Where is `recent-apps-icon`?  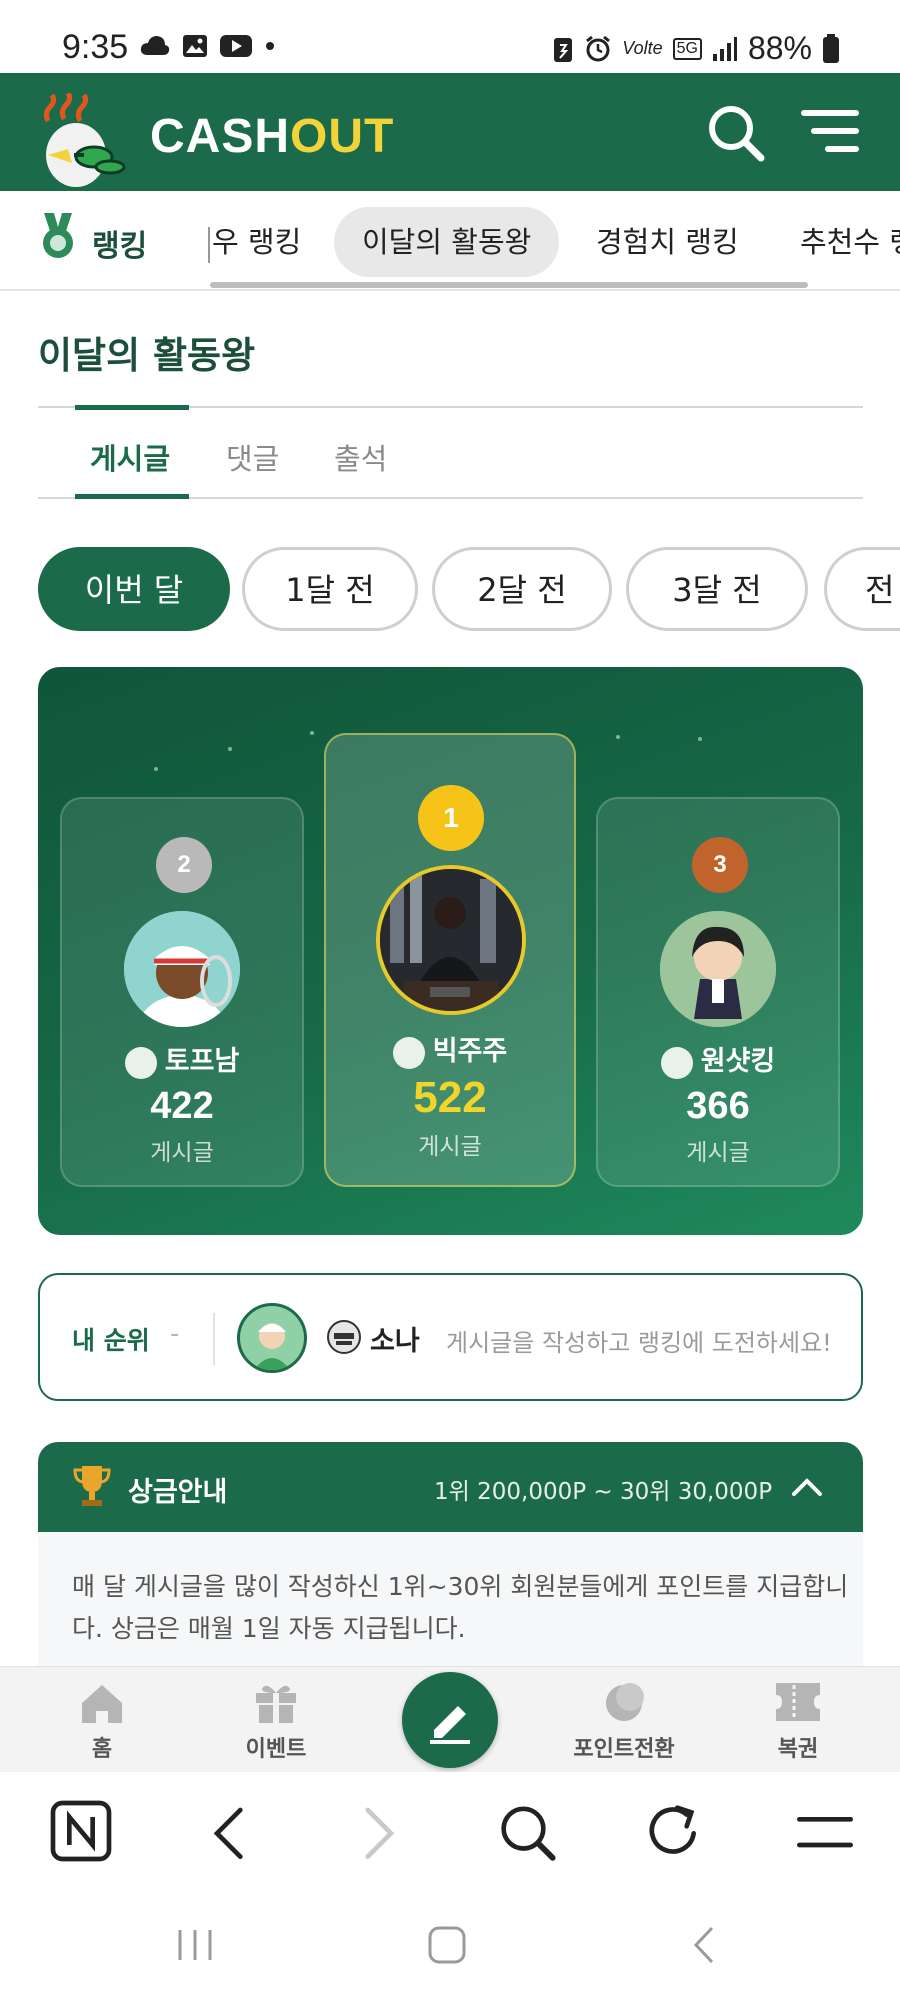 recent-apps-icon is located at coordinates (195, 1945).